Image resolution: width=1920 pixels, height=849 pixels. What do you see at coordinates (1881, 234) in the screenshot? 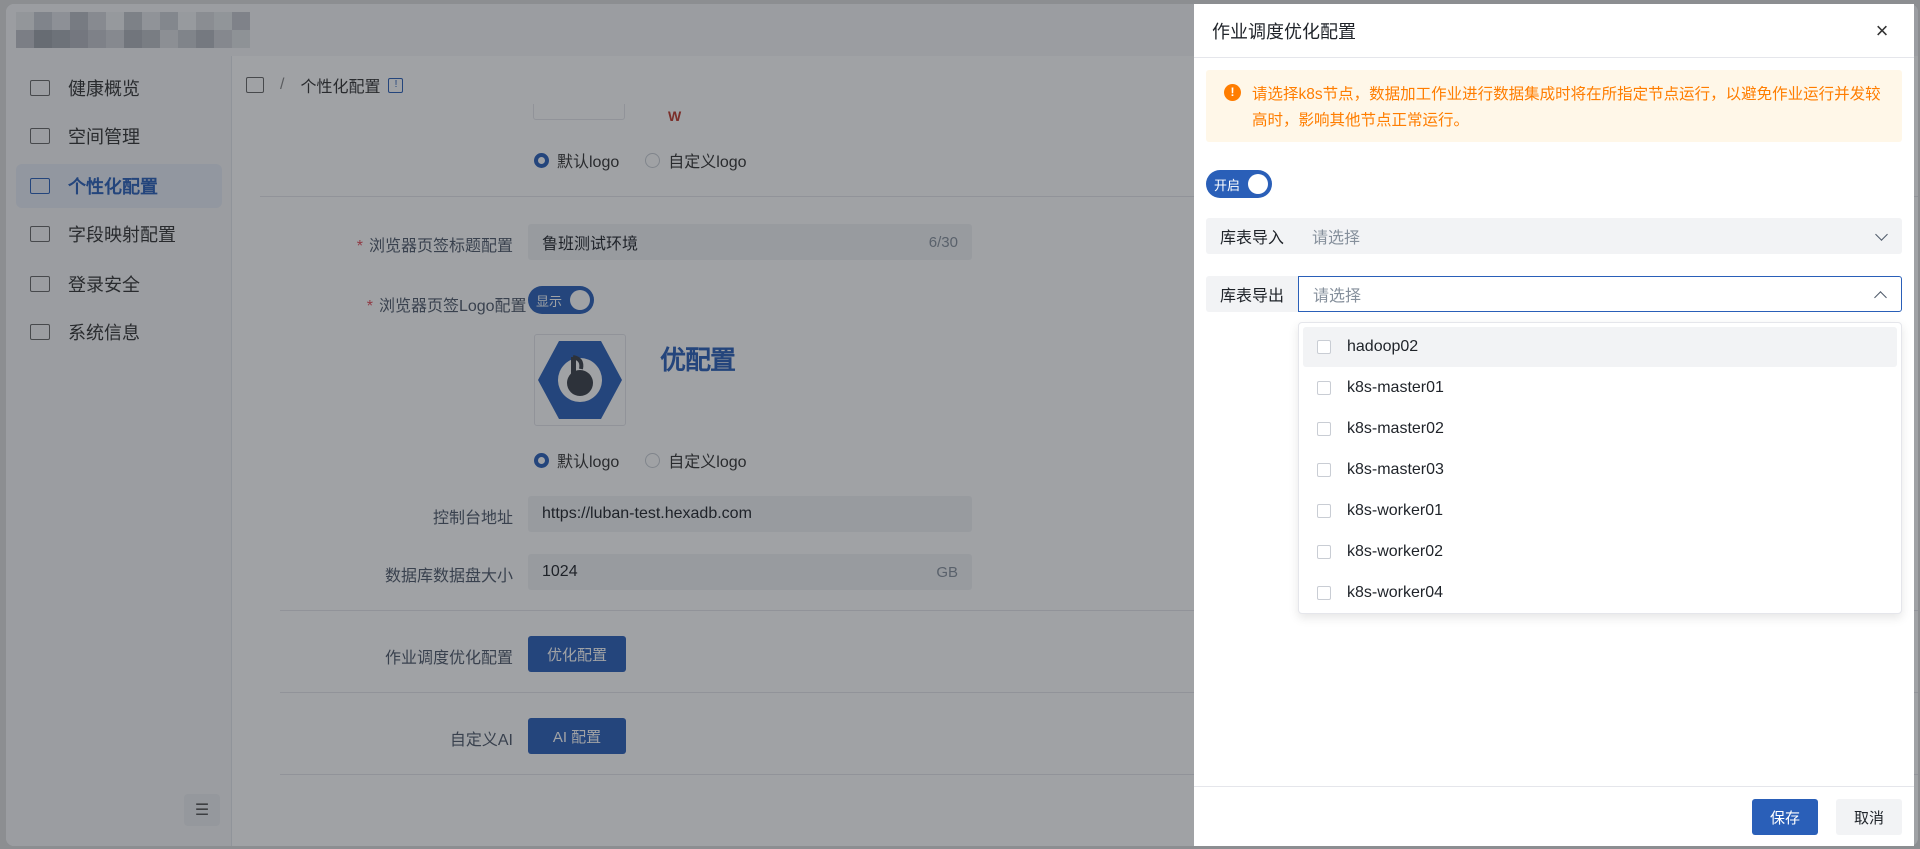
I see `chevron-down-icon` at bounding box center [1881, 234].